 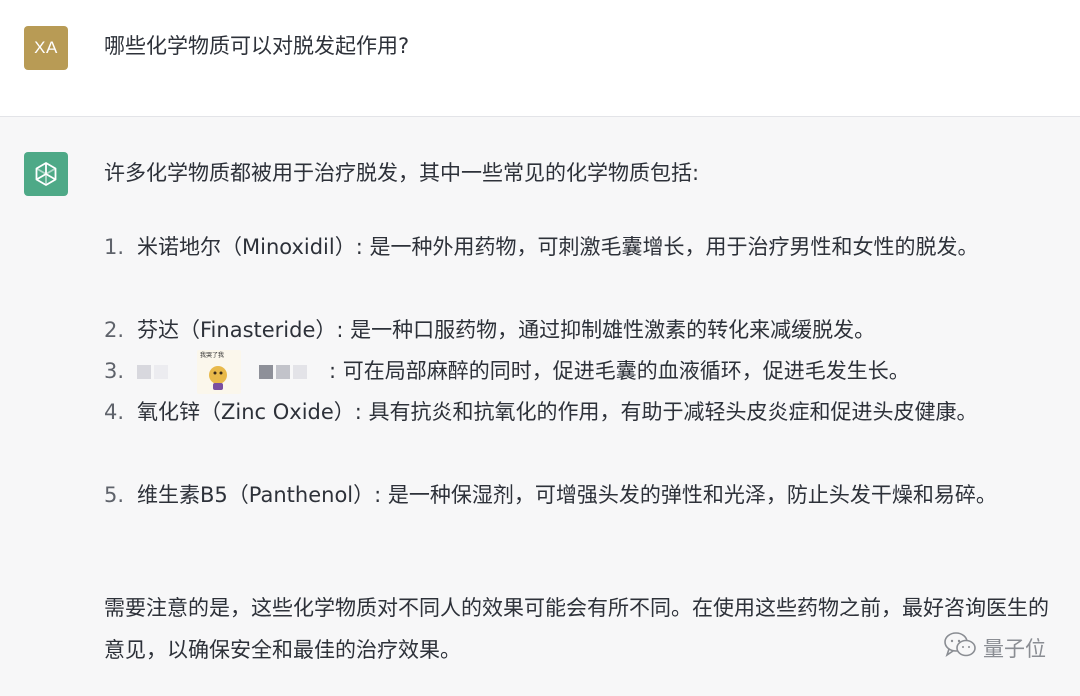 I want to click on list-number: 5., so click(x=114, y=495).